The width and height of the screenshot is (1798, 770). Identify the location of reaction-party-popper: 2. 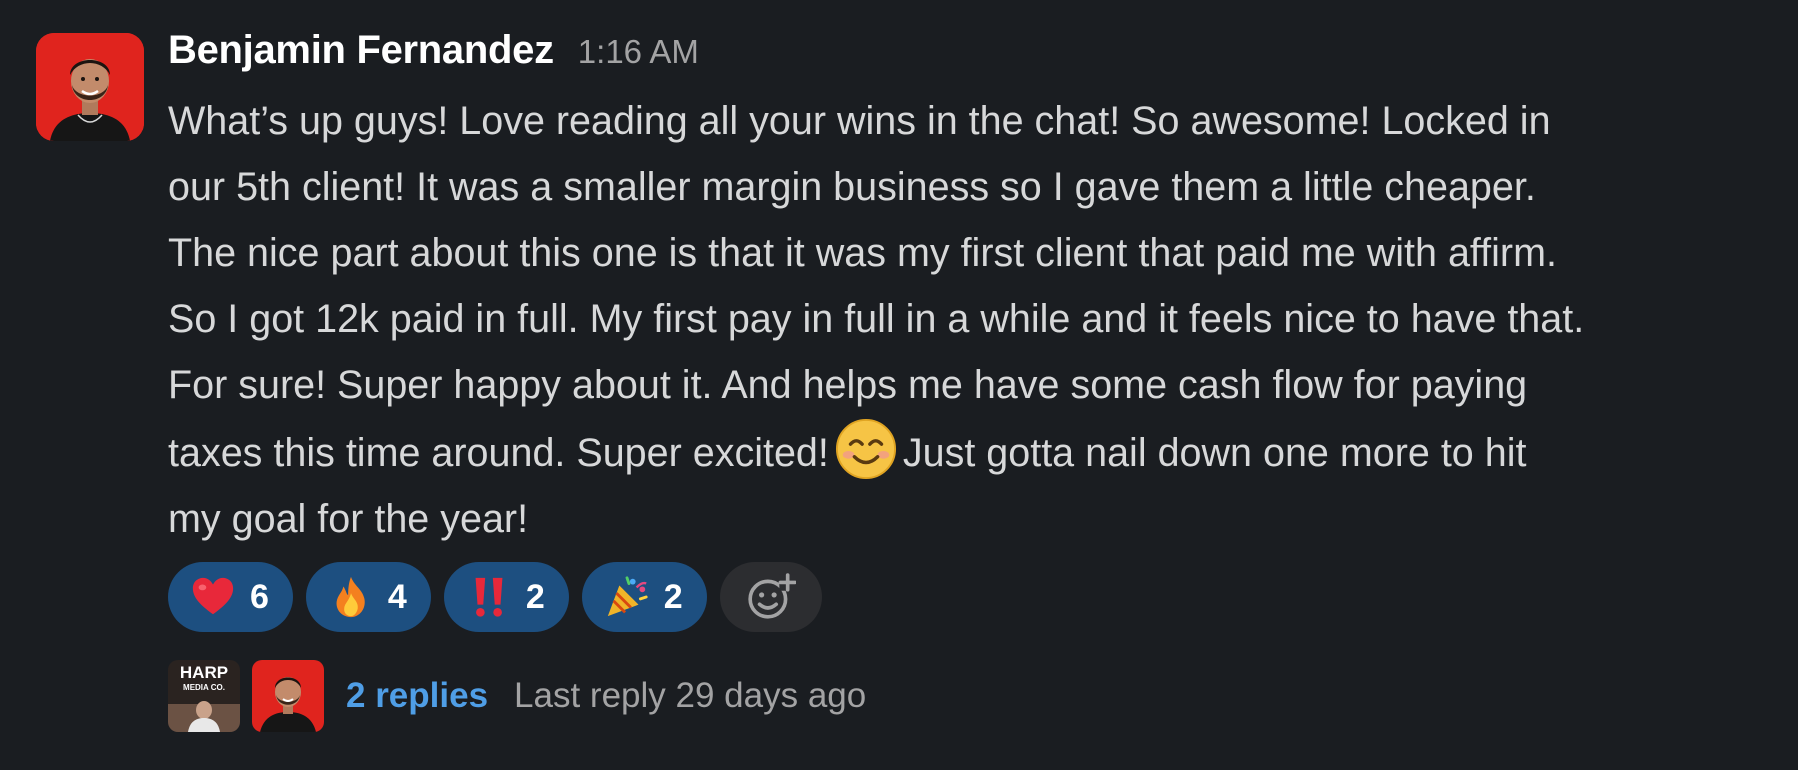
(644, 597).